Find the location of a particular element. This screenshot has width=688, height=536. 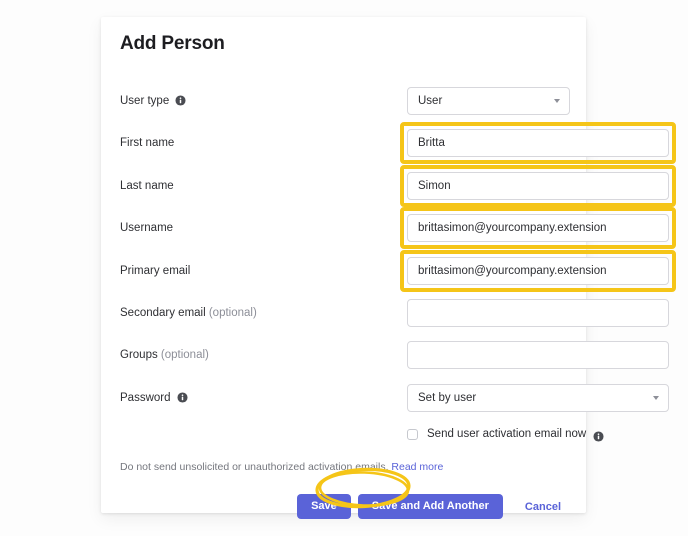

label-text: Username is located at coordinates (147, 228).